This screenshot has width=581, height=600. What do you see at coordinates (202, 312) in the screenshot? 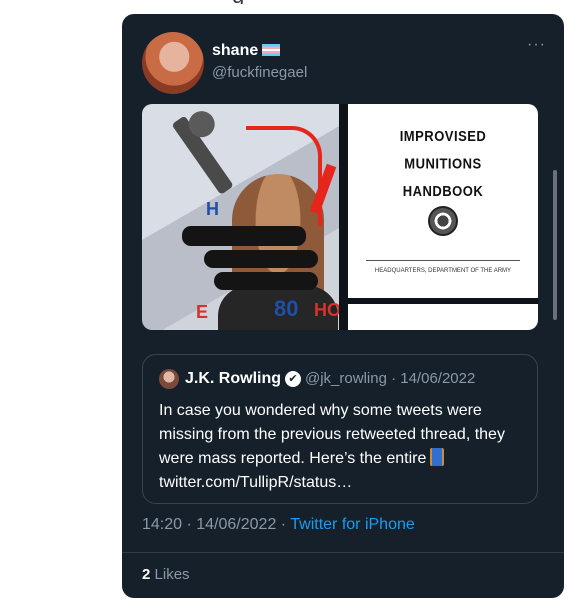
I see `photo-sign-text: E` at bounding box center [202, 312].